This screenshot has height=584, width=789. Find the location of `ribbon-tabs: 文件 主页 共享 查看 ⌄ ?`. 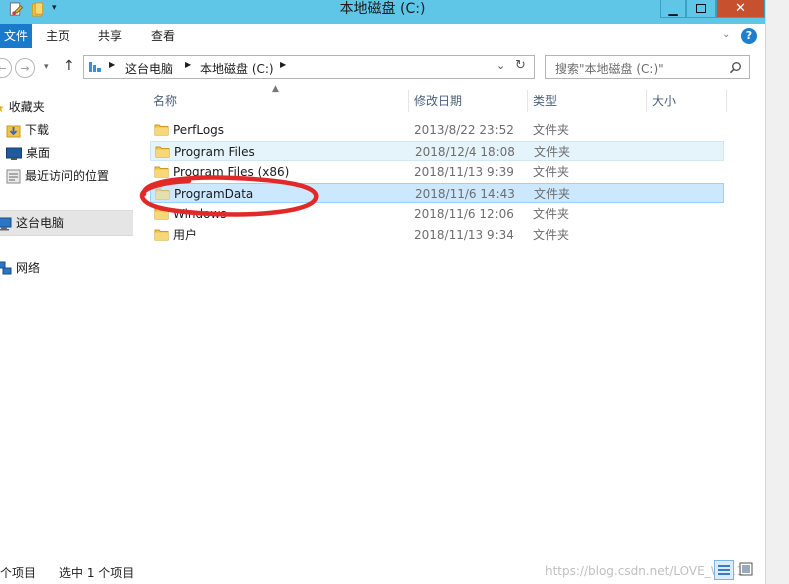

ribbon-tabs: 文件 主页 共享 查看 ⌄ ? is located at coordinates (382, 36).